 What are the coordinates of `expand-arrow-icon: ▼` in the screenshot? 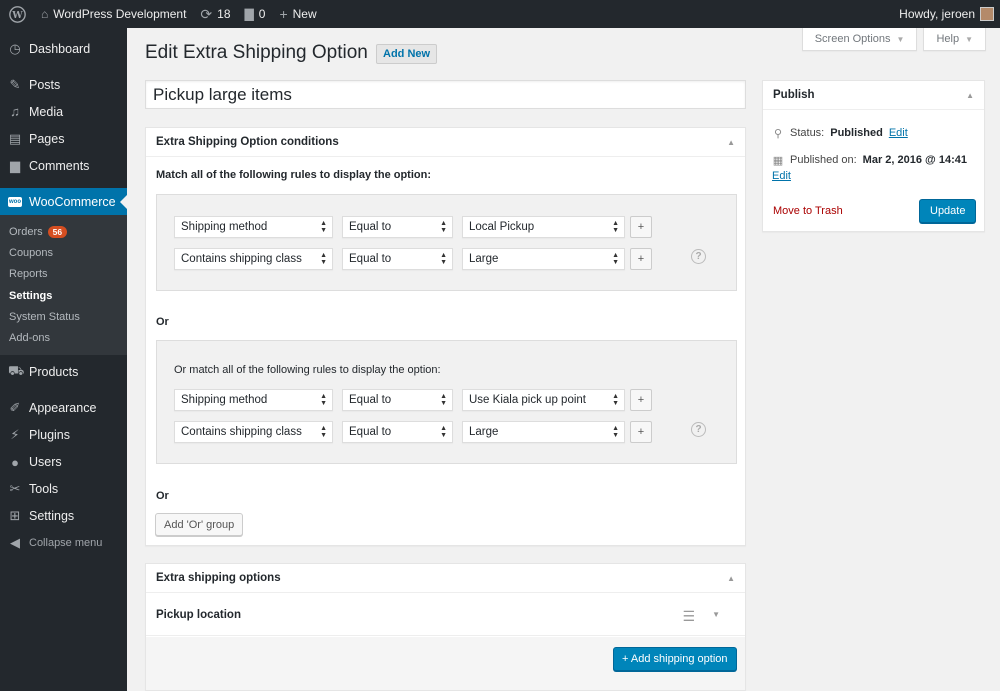 It's located at (716, 614).